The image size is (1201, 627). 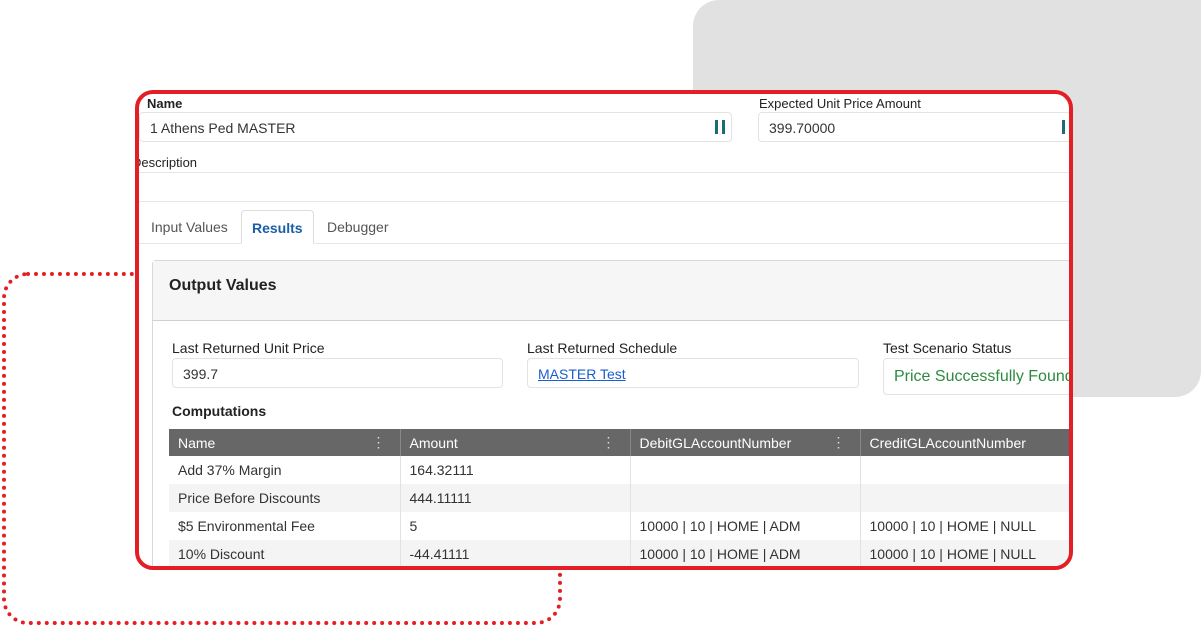 What do you see at coordinates (358, 227) in the screenshot?
I see `tab-debugger: Debugger` at bounding box center [358, 227].